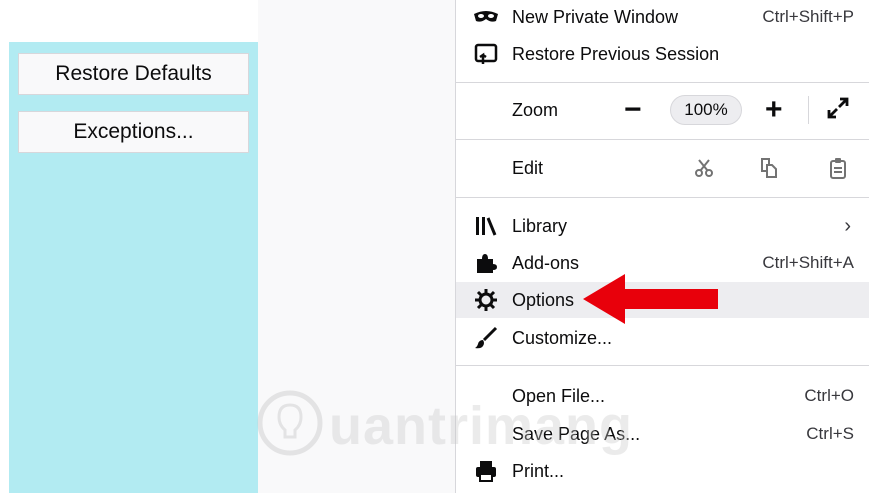  What do you see at coordinates (595, 16) in the screenshot?
I see `menu-item-label: New Private Window` at bounding box center [595, 16].